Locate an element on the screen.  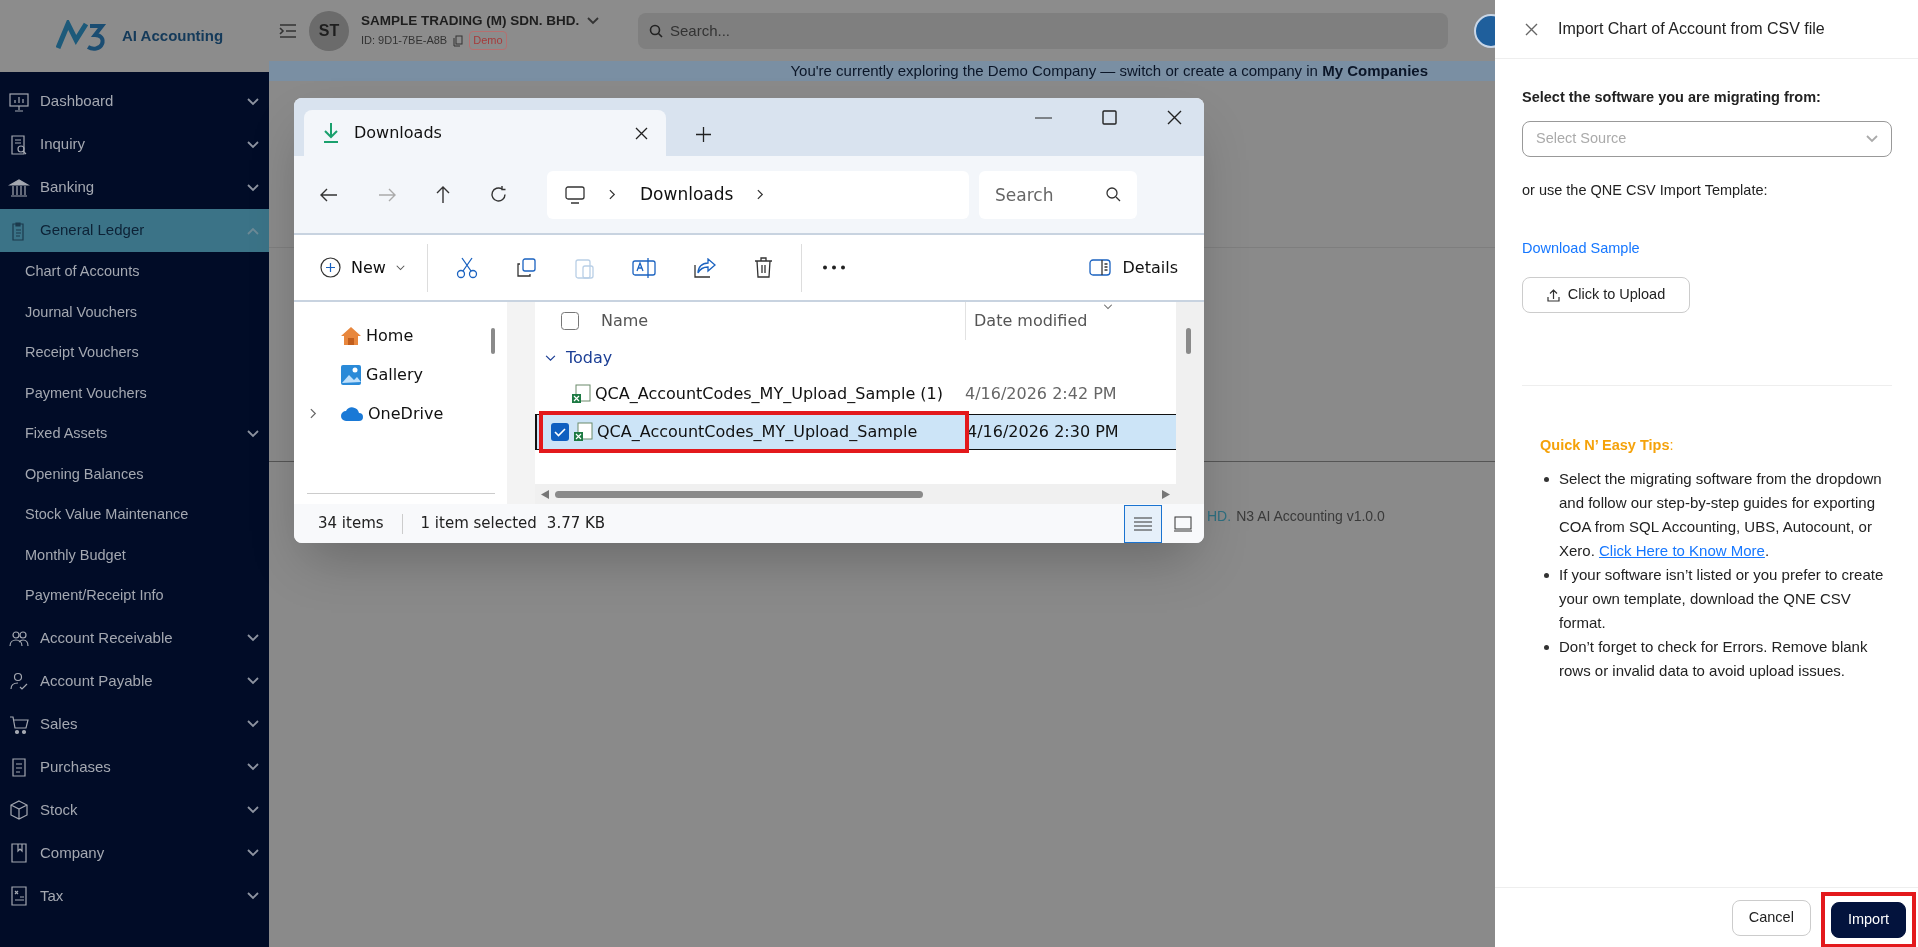
prompt-label: Select the software you are migrating from: is located at coordinates (1672, 97).